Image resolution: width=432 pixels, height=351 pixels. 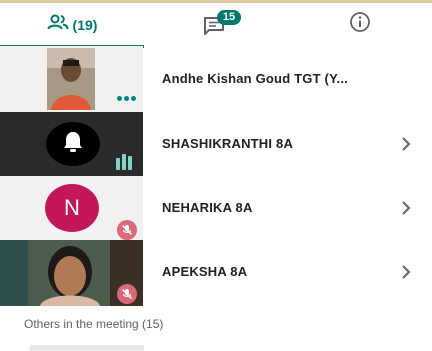 I want to click on participant-avatar, so click(x=73, y=144).